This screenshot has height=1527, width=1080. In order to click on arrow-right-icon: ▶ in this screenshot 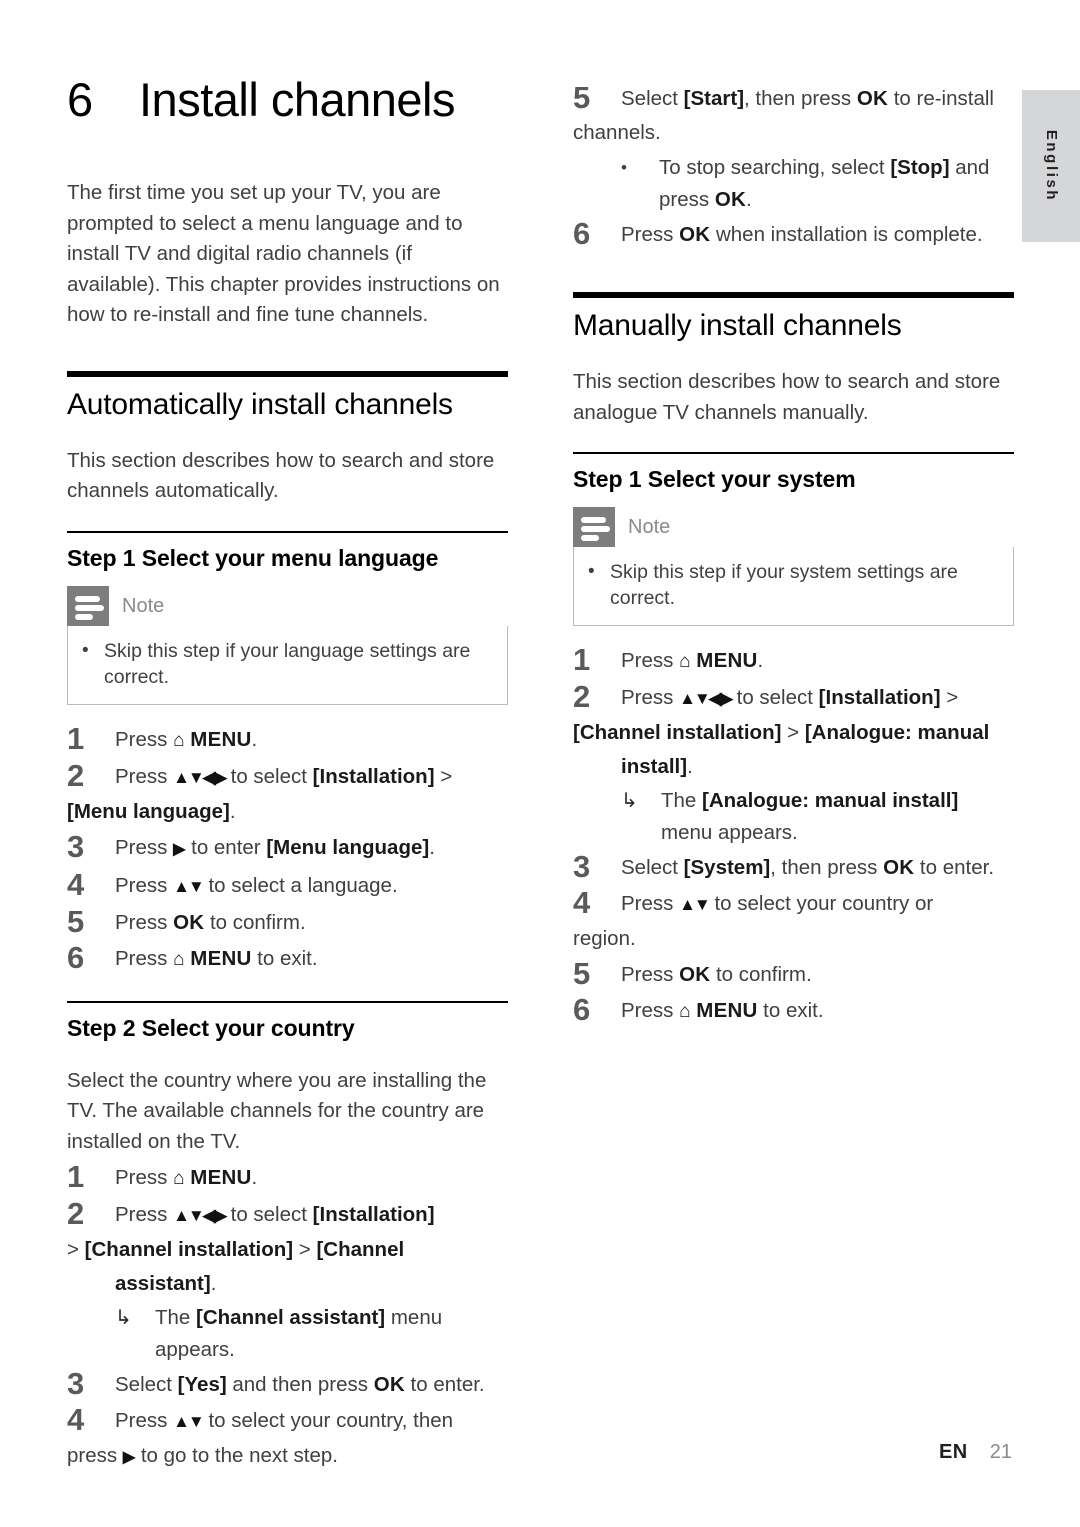, I will do `click(179, 849)`.